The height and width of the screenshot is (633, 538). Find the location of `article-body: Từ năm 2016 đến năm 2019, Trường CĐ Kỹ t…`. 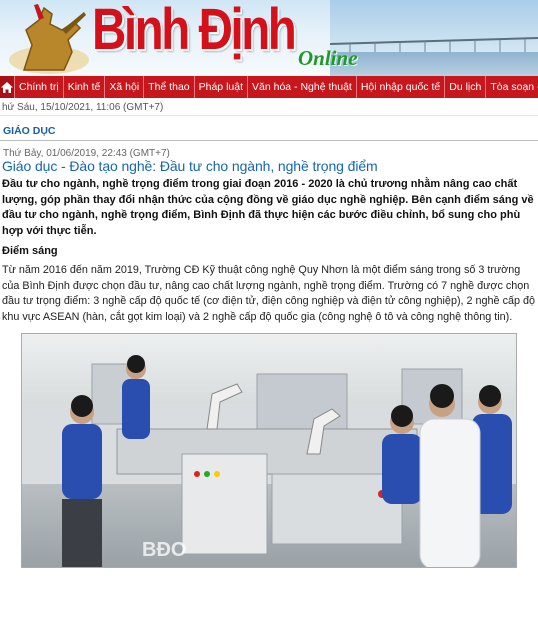

article-body: Từ năm 2016 đến năm 2019, Trường CĐ Kỹ t… is located at coordinates (268, 293).